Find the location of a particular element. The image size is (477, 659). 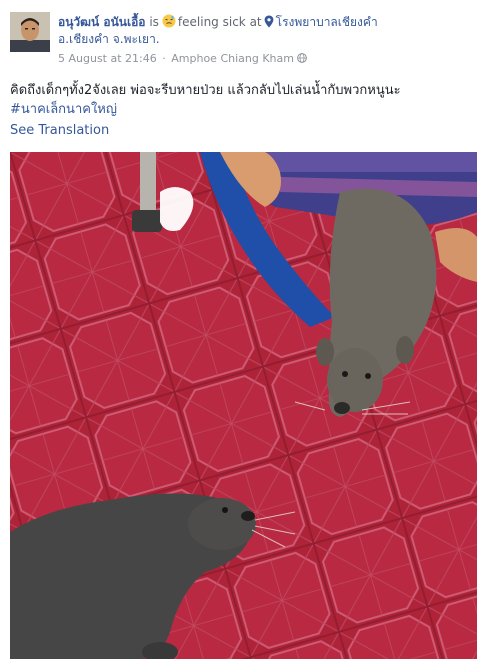

at-word: at is located at coordinates (255, 22).